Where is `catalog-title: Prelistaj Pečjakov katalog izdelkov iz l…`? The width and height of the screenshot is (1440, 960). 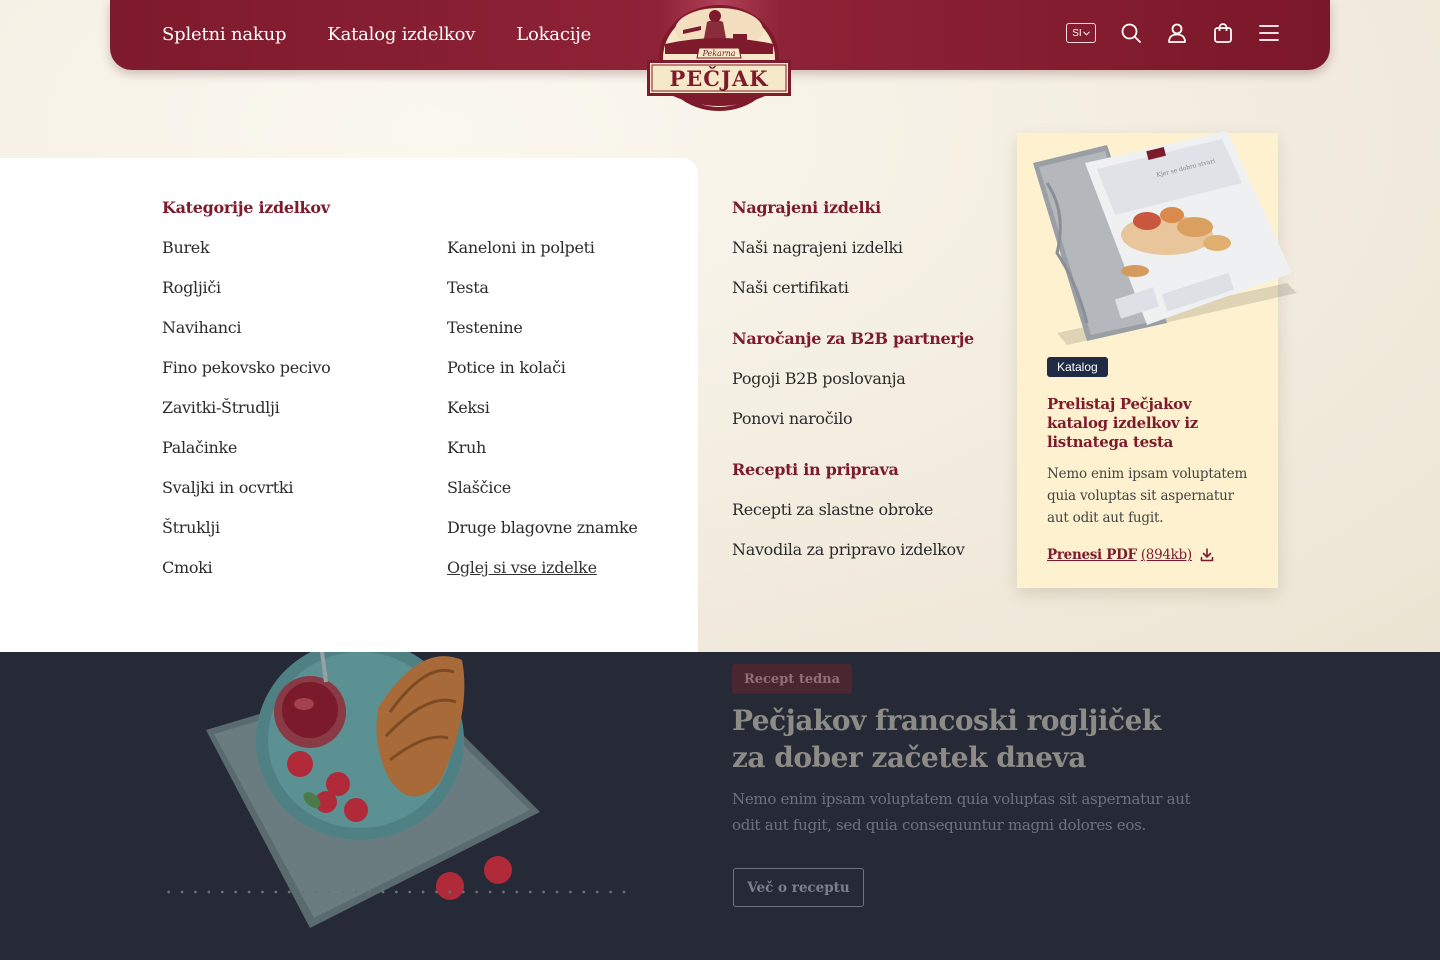 catalog-title: Prelistaj Pečjakov katalog izdelkov iz l… is located at coordinates (1122, 423).